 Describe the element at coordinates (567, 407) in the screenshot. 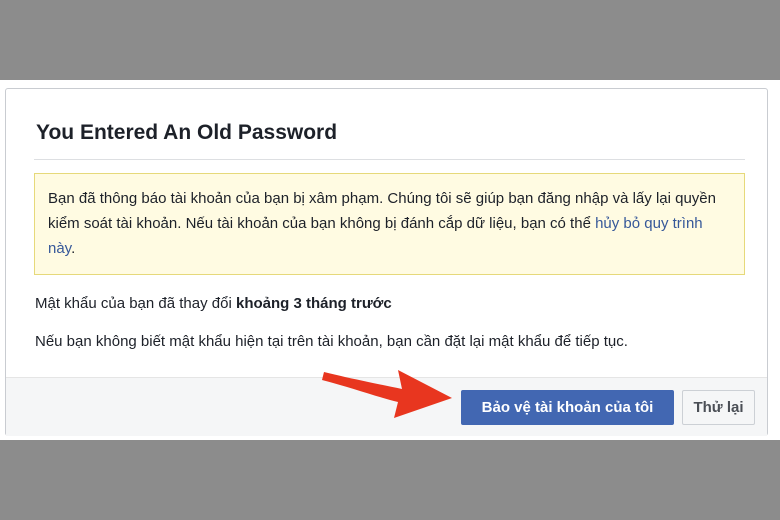

I see `protect-account-button: Bảo vệ tài khoản của tôi` at that location.